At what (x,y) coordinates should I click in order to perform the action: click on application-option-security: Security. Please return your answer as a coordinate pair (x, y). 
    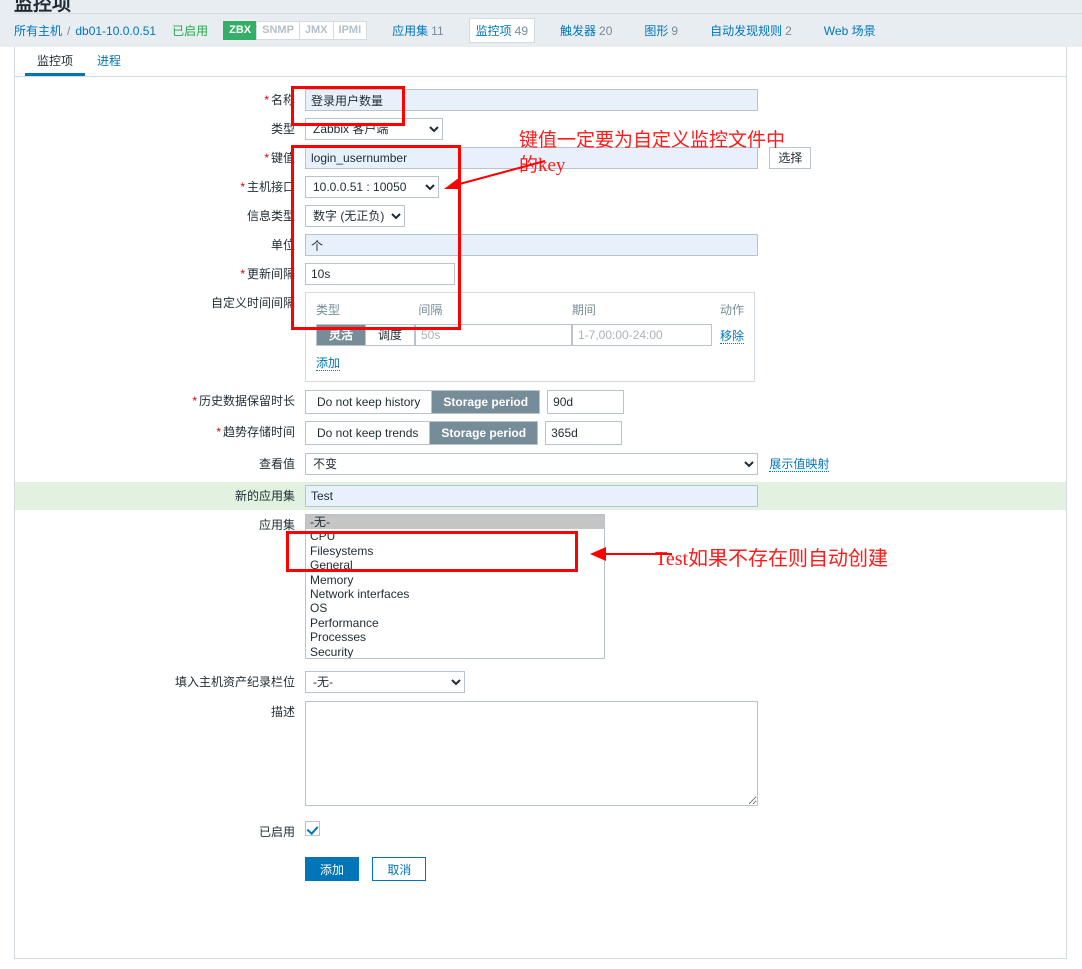
    Looking at the image, I should click on (455, 651).